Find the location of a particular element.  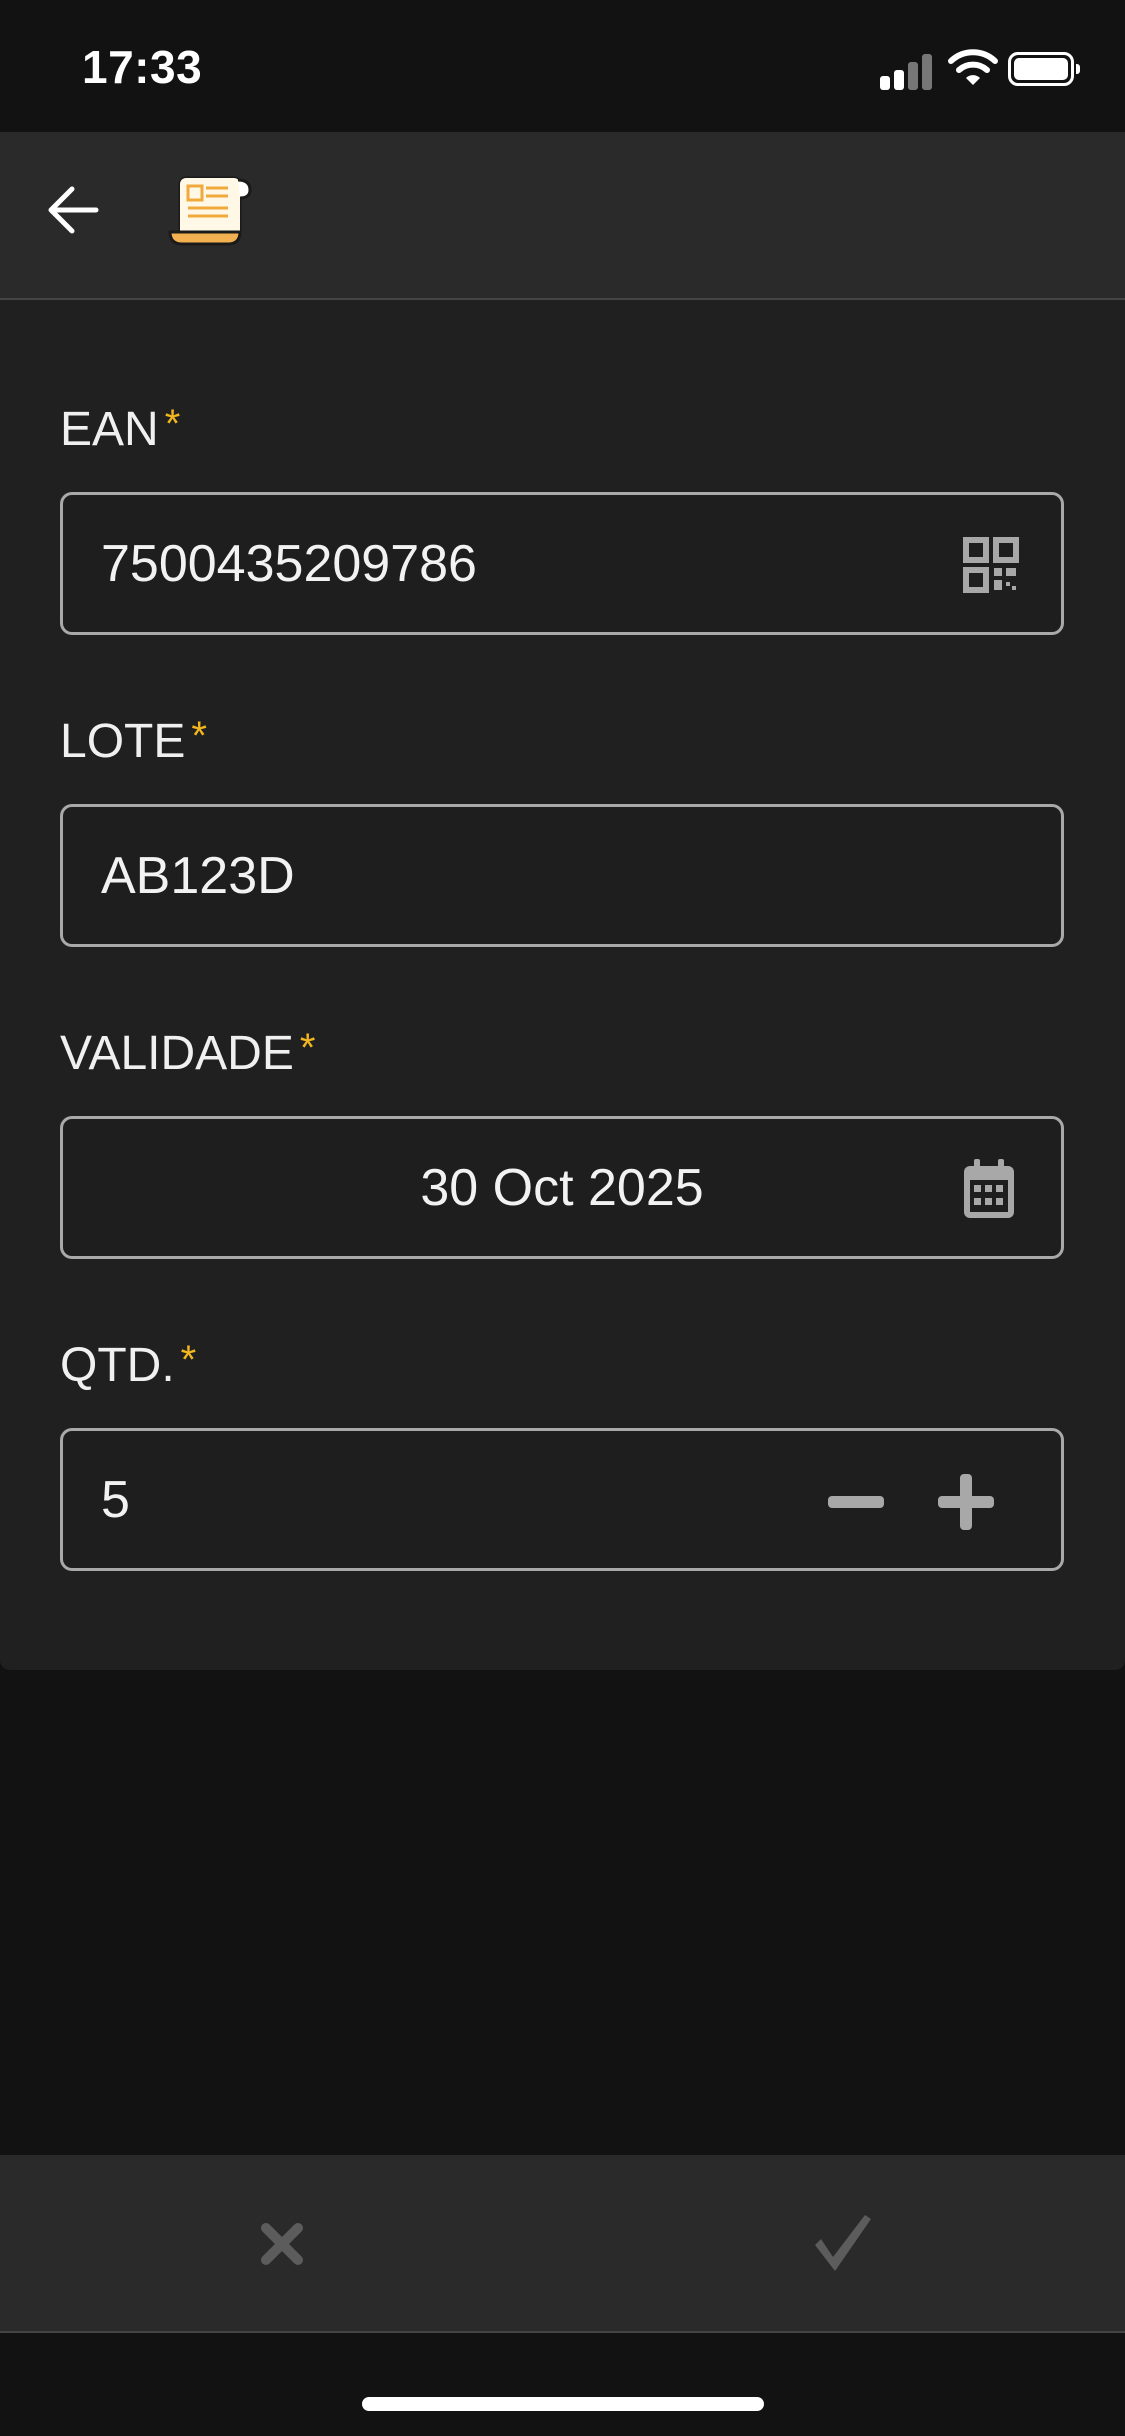

decrement-button is located at coordinates (856, 1502).